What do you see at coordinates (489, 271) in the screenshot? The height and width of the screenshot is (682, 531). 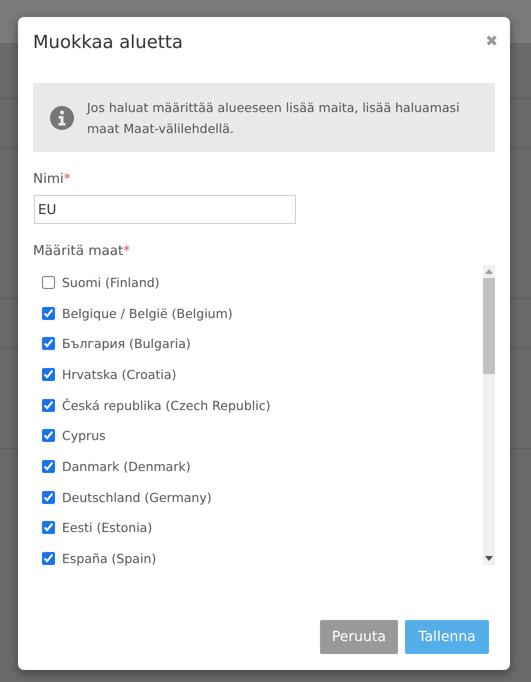 I see `scroll-up-icon` at bounding box center [489, 271].